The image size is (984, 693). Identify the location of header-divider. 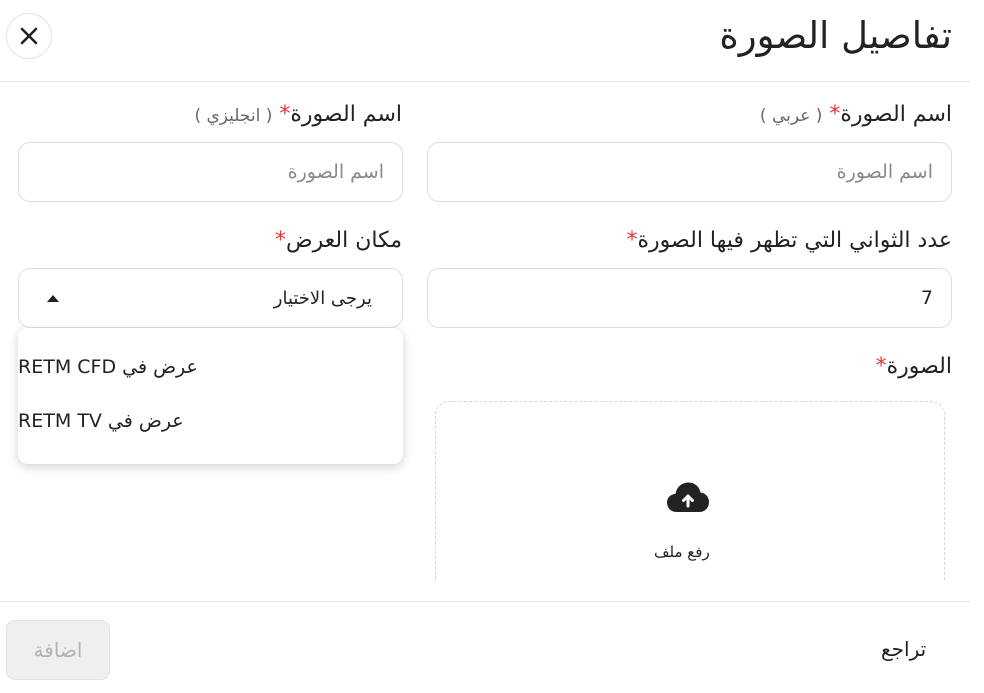
(485, 81).